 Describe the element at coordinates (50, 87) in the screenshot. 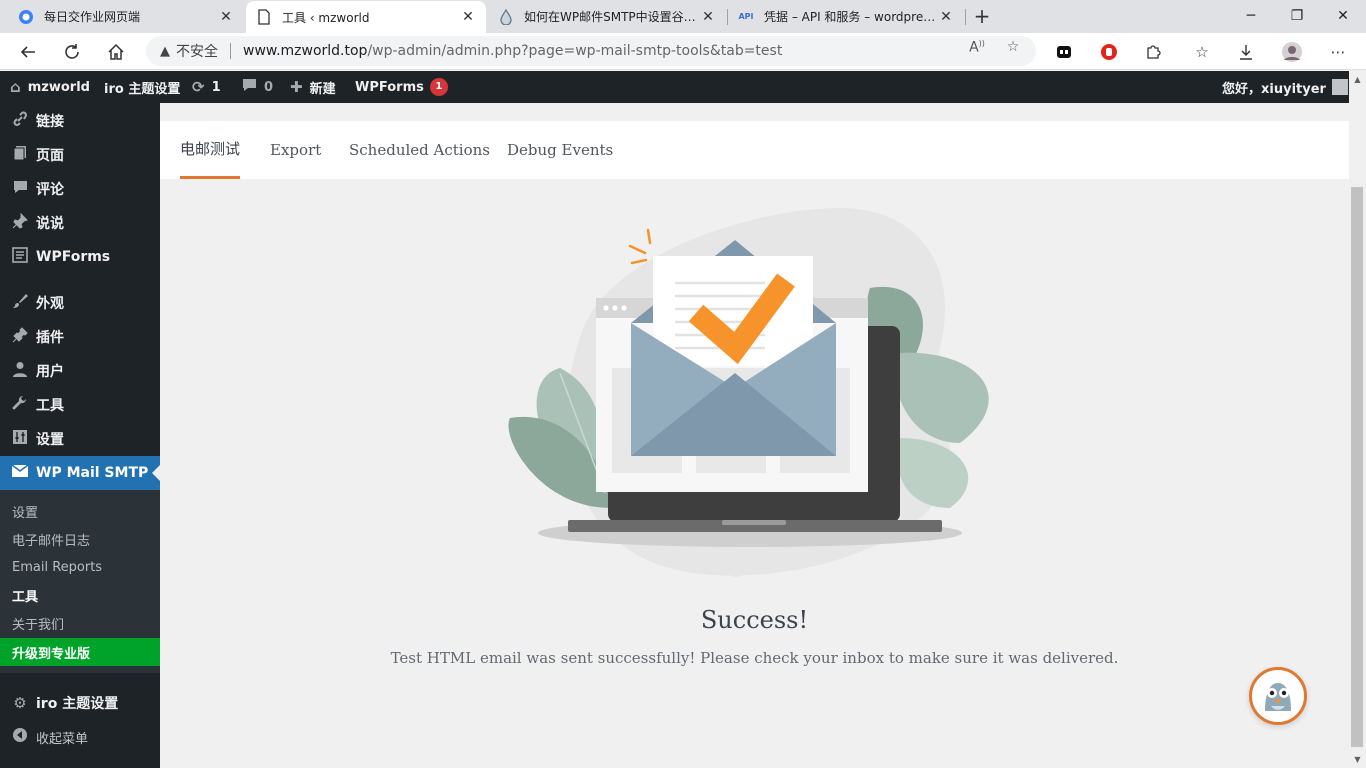

I see `site-name-link: ⌂ mzworld` at that location.